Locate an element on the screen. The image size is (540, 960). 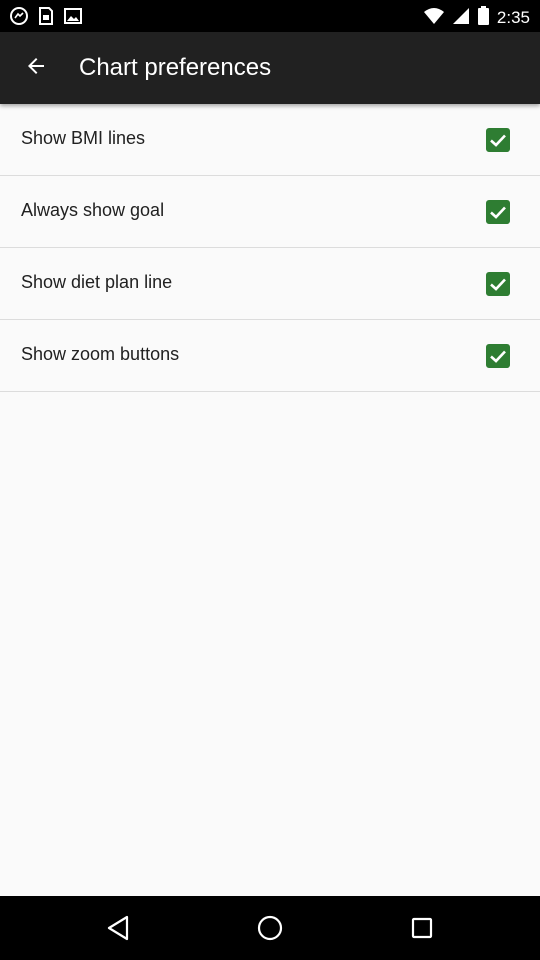
signal-icon is located at coordinates (461, 18).